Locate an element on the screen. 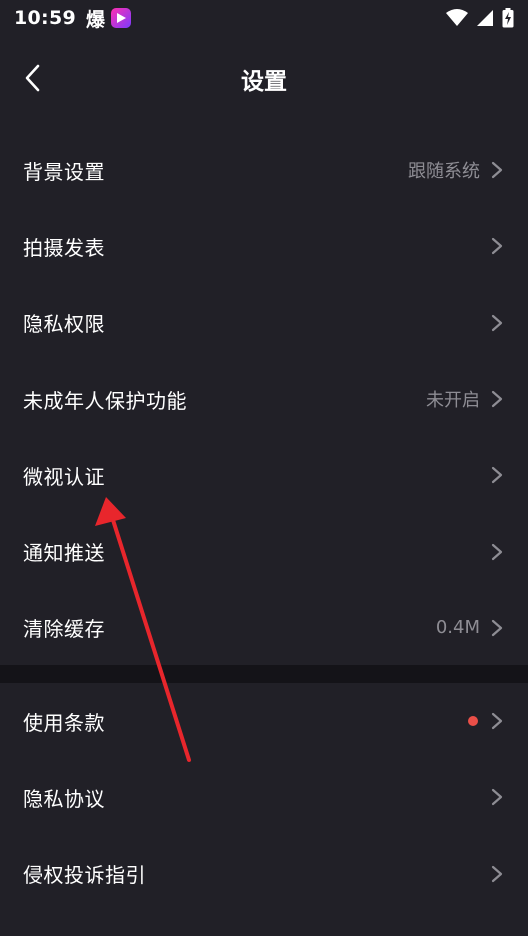  settings-row-background: 背景设置 跟随系统 is located at coordinates (264, 170).